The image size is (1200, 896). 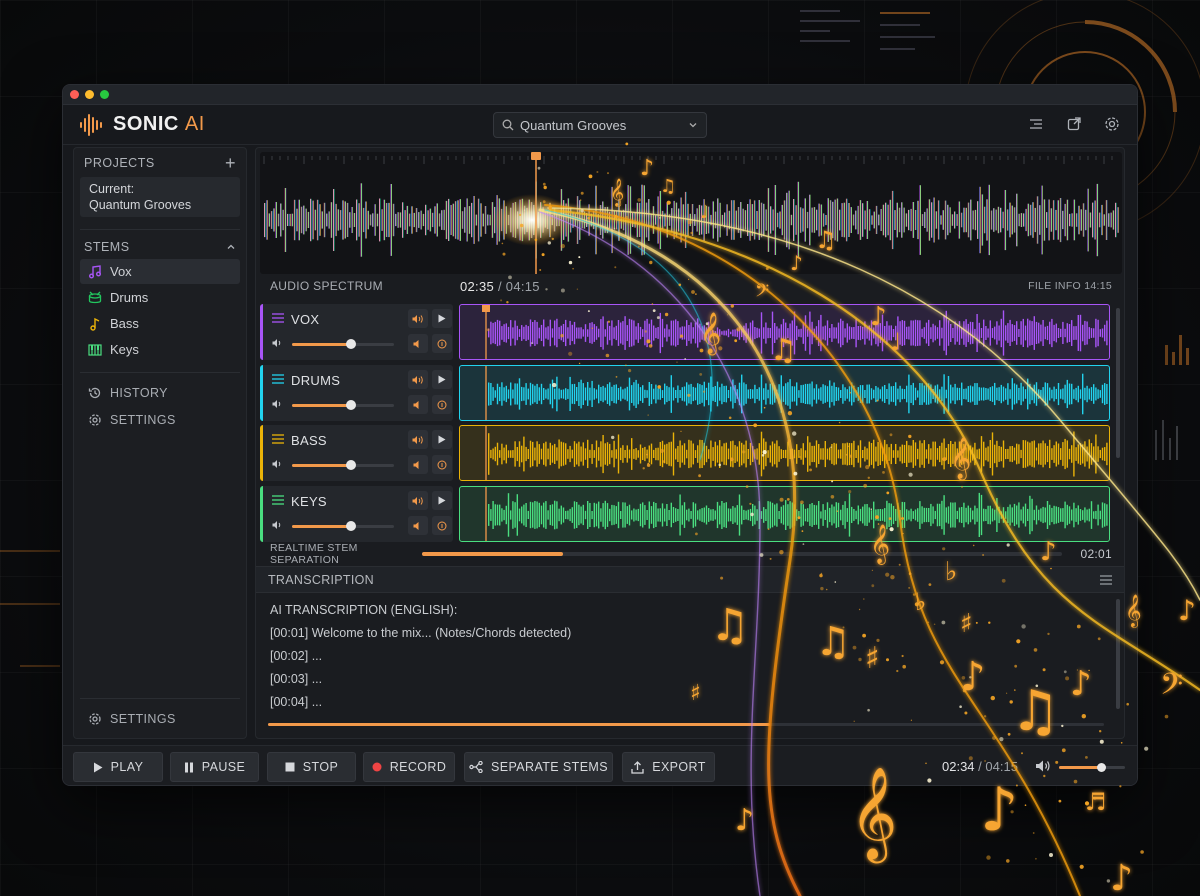 I want to click on track-bass: BASS, so click(x=691, y=453).